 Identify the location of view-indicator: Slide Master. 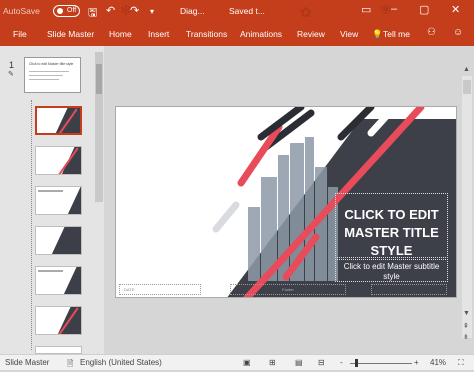
(27, 362).